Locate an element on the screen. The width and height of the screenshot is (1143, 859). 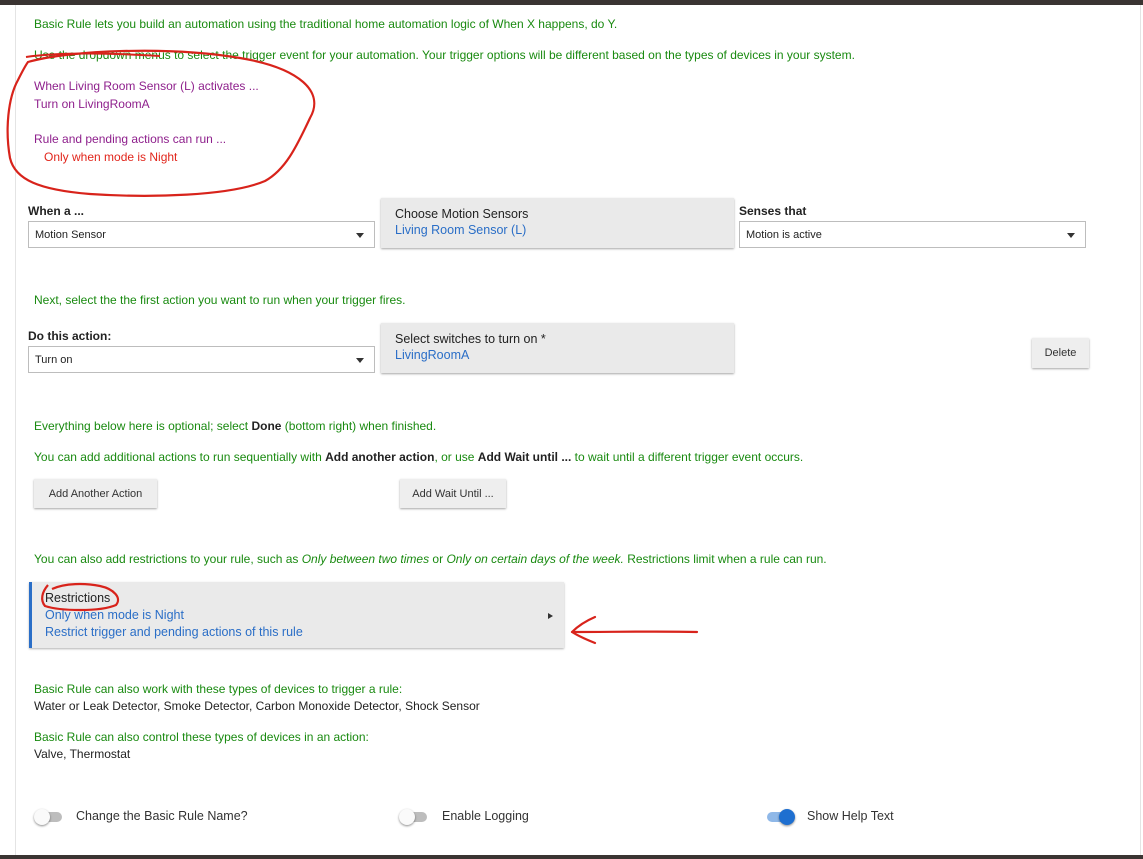
rename-toggle-label: Change the Basic Rule Name? is located at coordinates (162, 816).